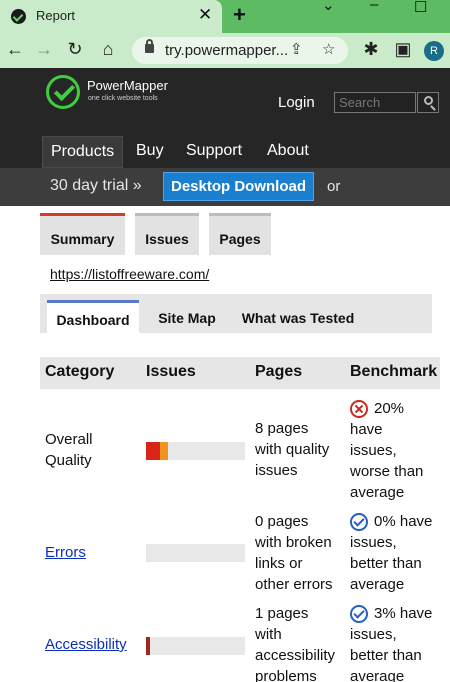 This screenshot has height=682, width=450. What do you see at coordinates (214, 152) in the screenshot?
I see `nav-item-support: Support` at bounding box center [214, 152].